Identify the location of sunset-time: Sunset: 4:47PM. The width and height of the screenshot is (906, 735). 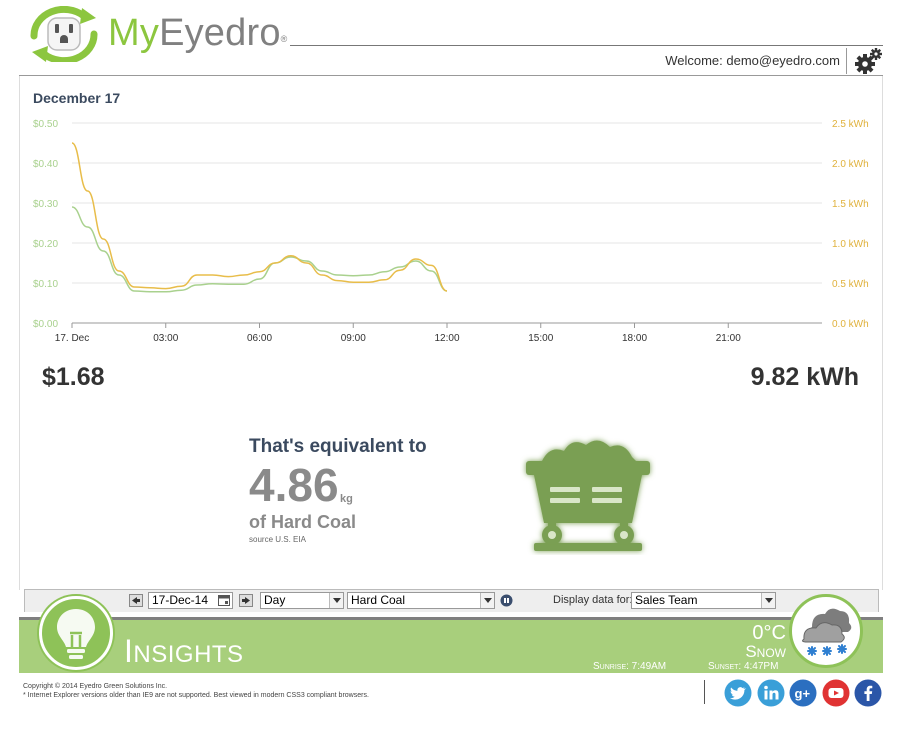
(743, 666).